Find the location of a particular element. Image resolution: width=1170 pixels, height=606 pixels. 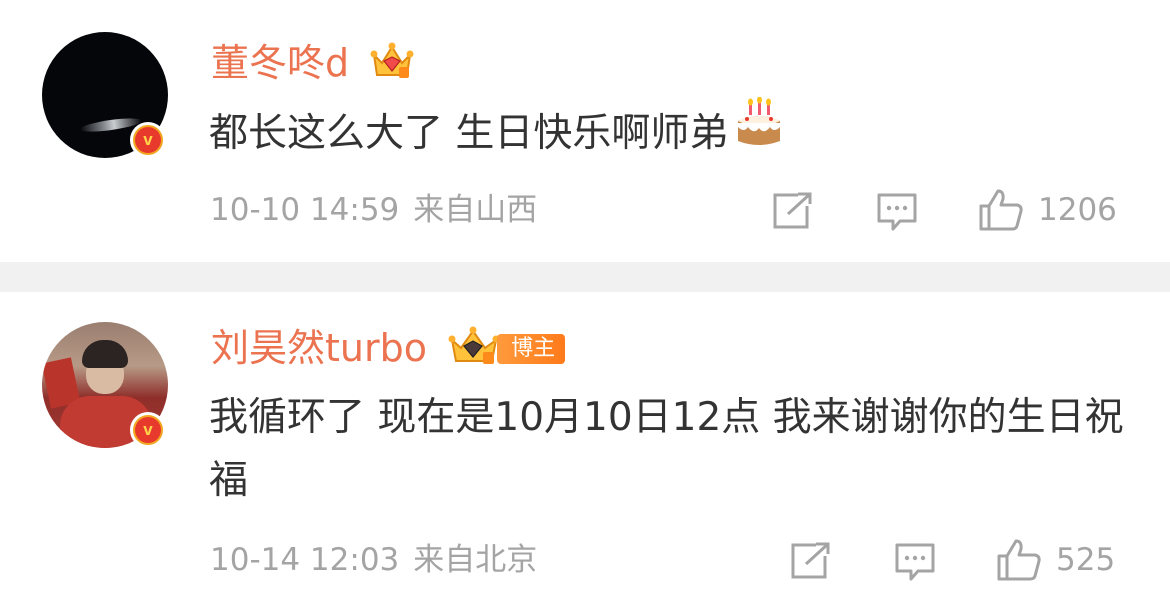

like-count: 1206 is located at coordinates (1077, 210).